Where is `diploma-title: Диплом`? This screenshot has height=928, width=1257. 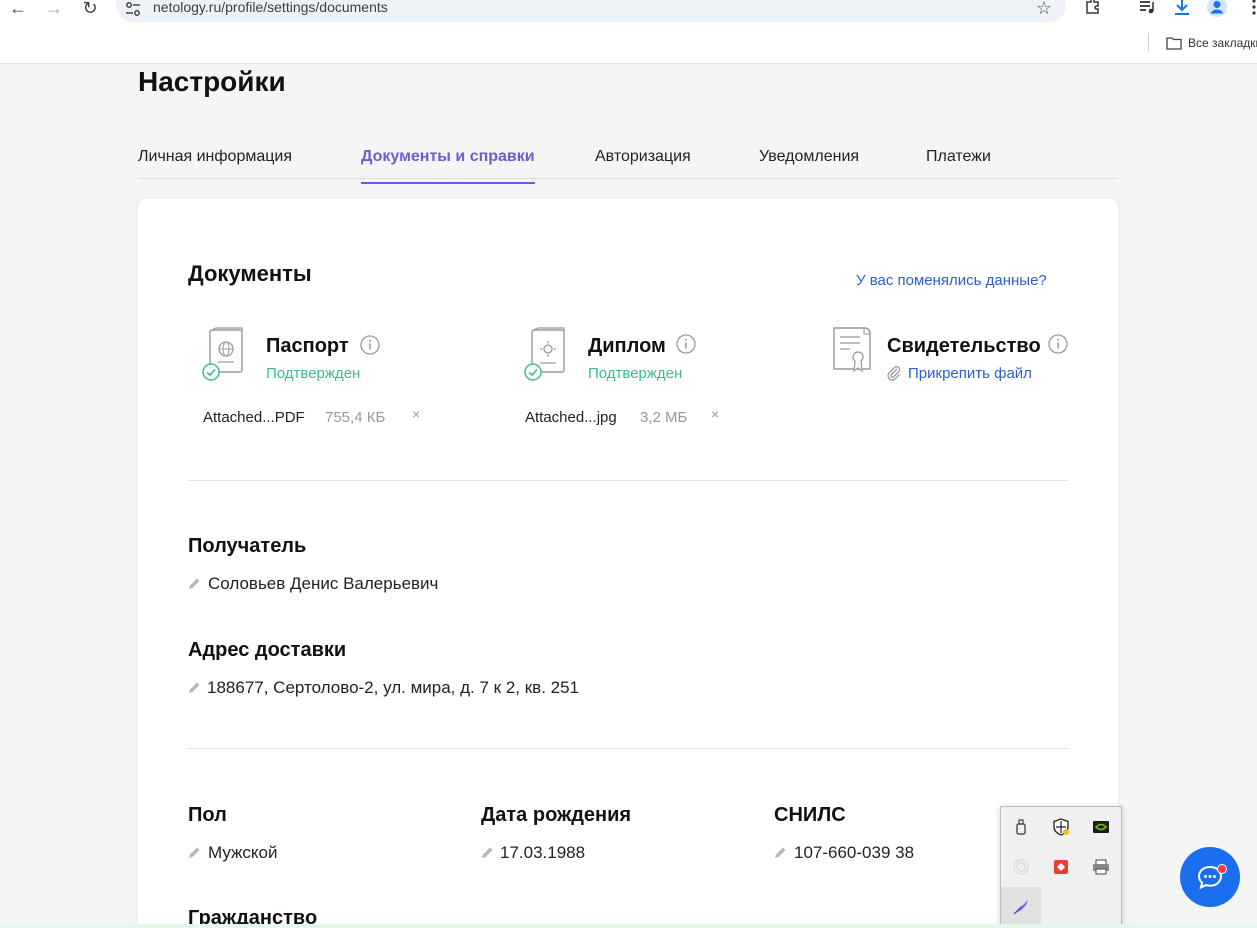
diploma-title: Диплом is located at coordinates (627, 346).